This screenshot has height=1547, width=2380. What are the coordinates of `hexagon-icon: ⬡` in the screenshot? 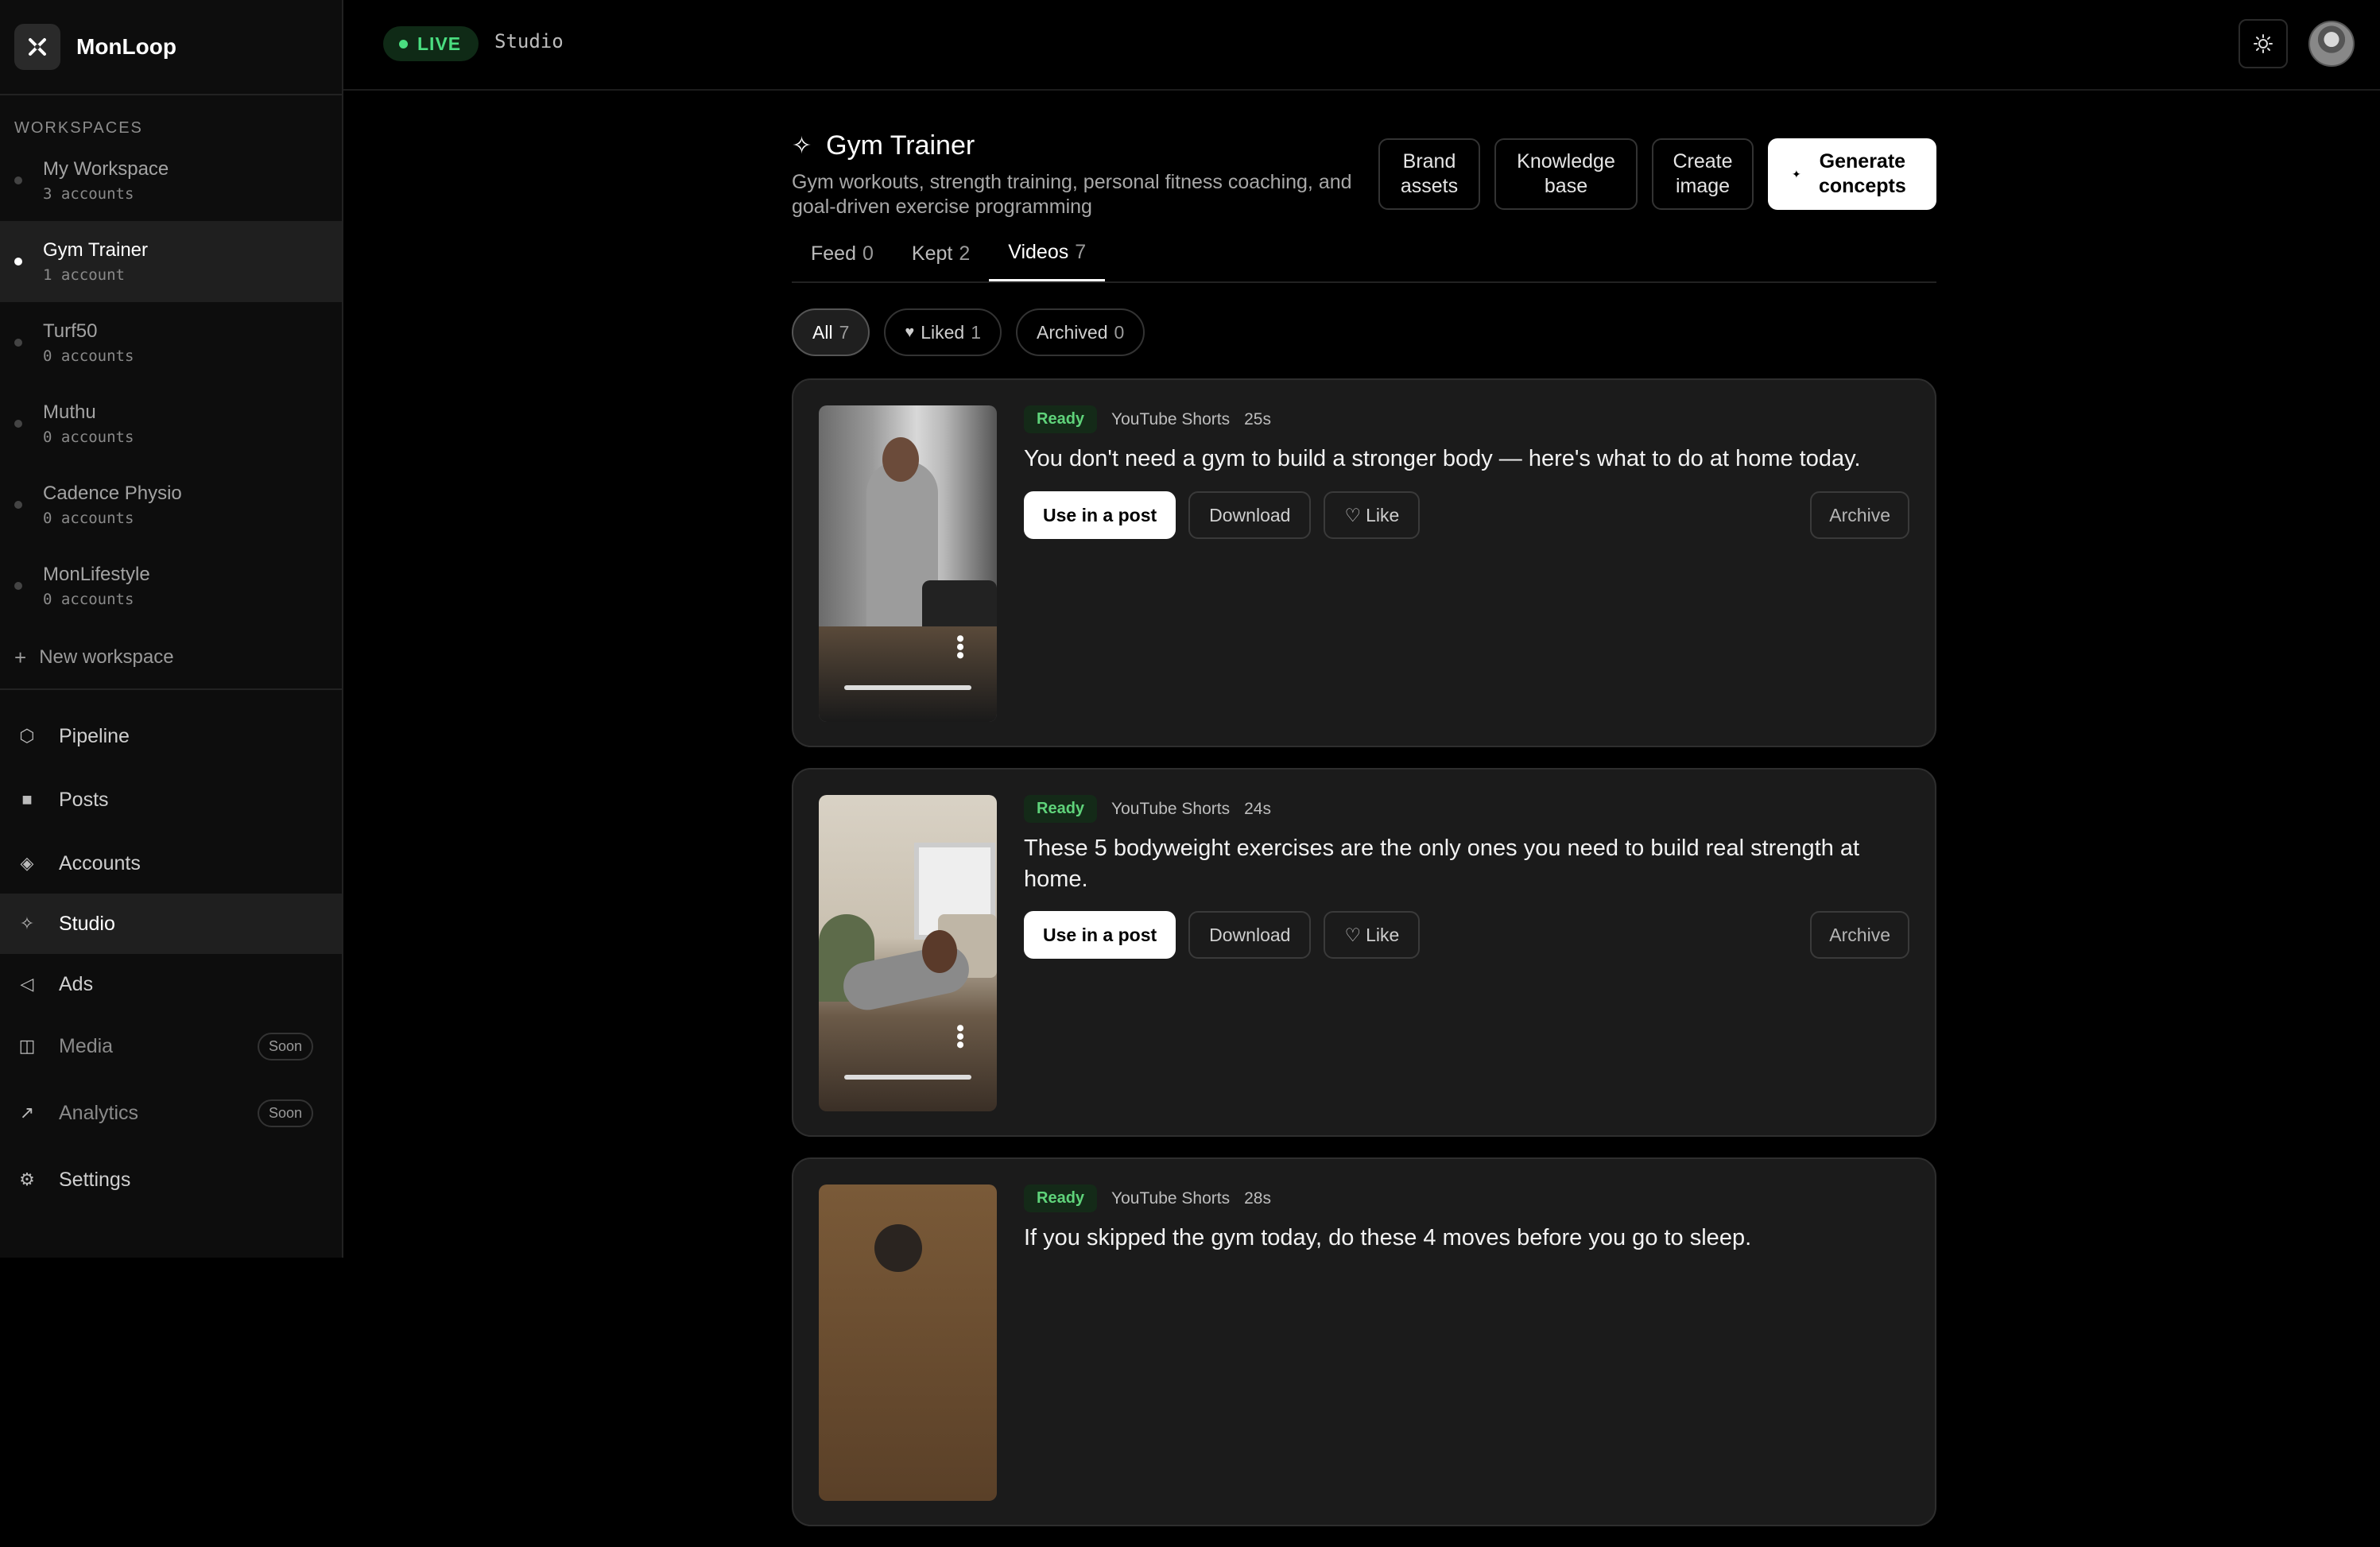 It's located at (27, 736).